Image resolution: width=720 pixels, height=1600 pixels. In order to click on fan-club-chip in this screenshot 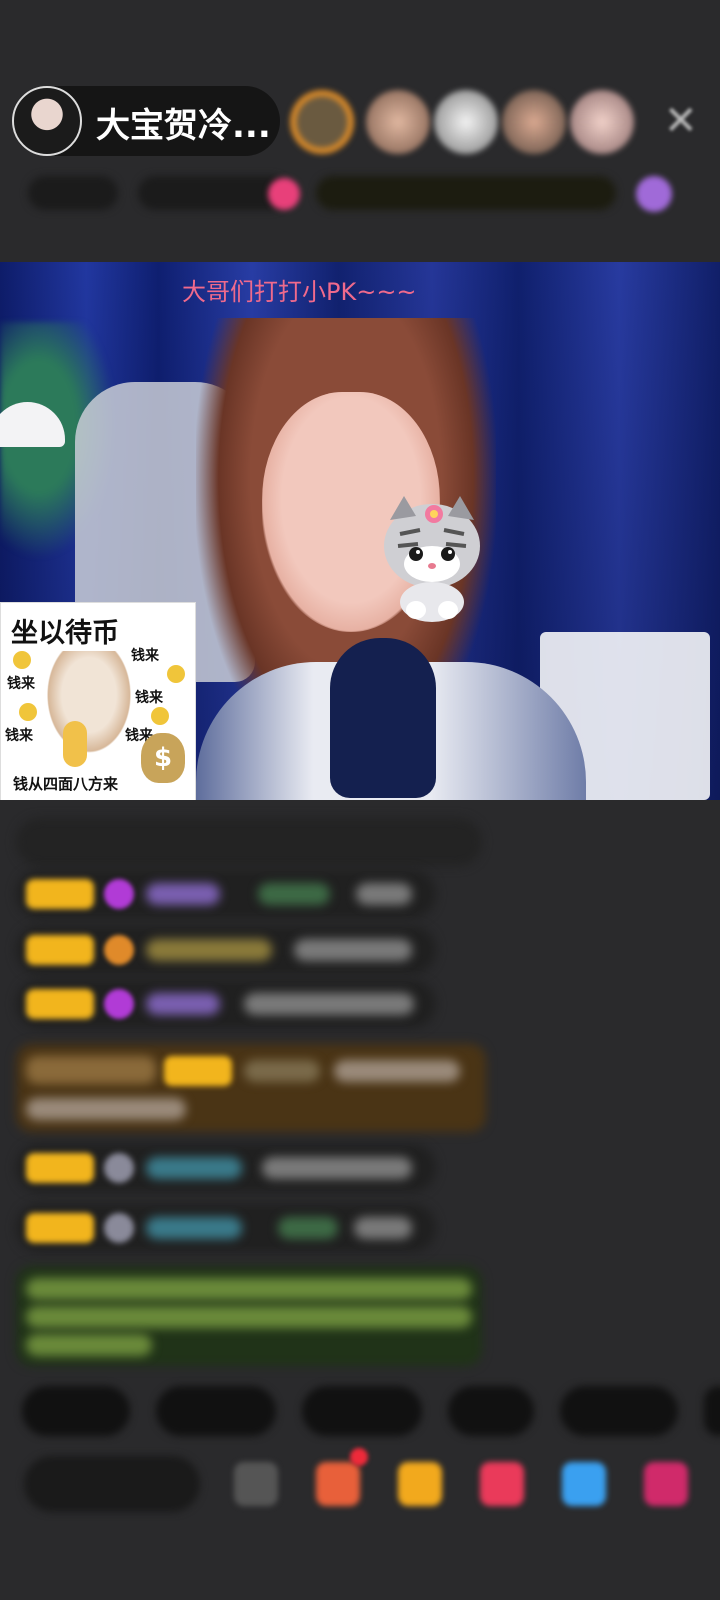, I will do `click(73, 193)`.